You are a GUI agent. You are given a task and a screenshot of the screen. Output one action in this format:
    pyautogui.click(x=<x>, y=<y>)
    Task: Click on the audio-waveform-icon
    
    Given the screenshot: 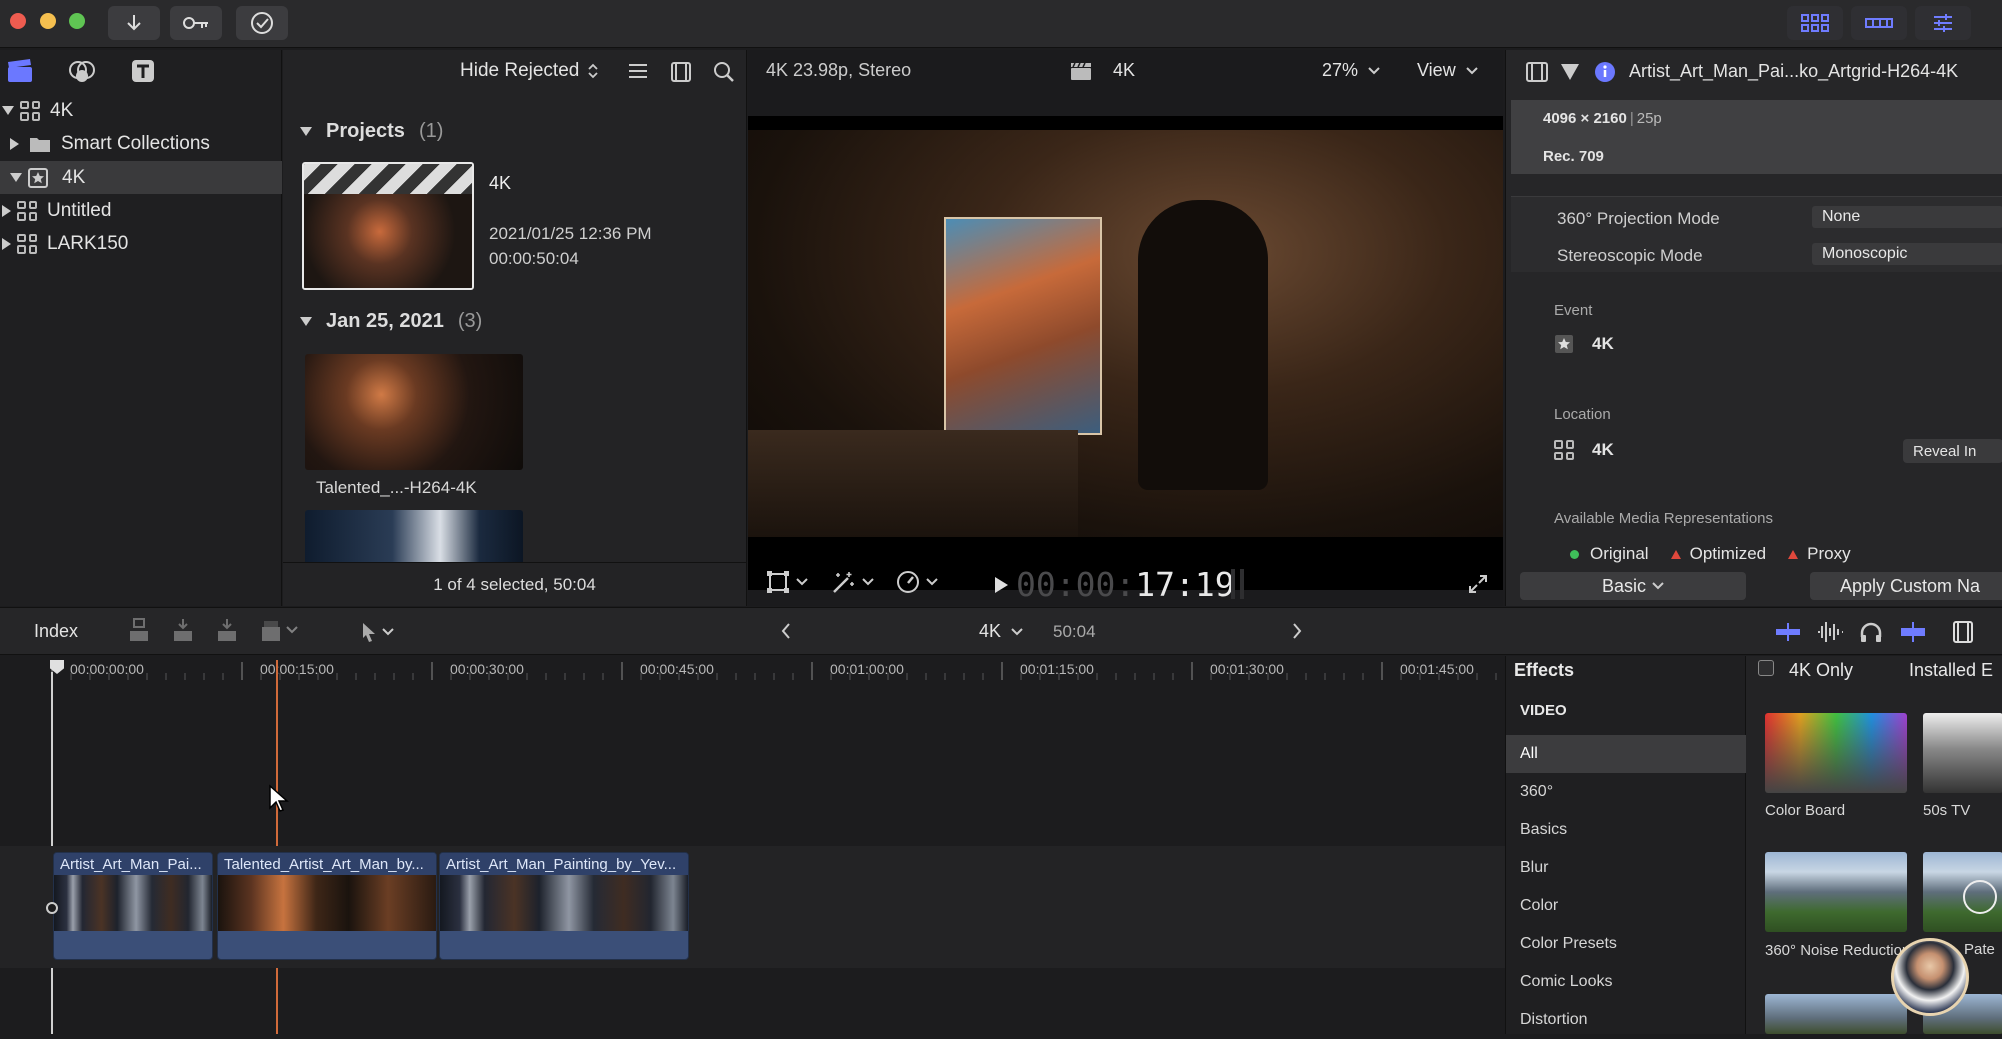 What is the action you would take?
    pyautogui.click(x=1830, y=632)
    